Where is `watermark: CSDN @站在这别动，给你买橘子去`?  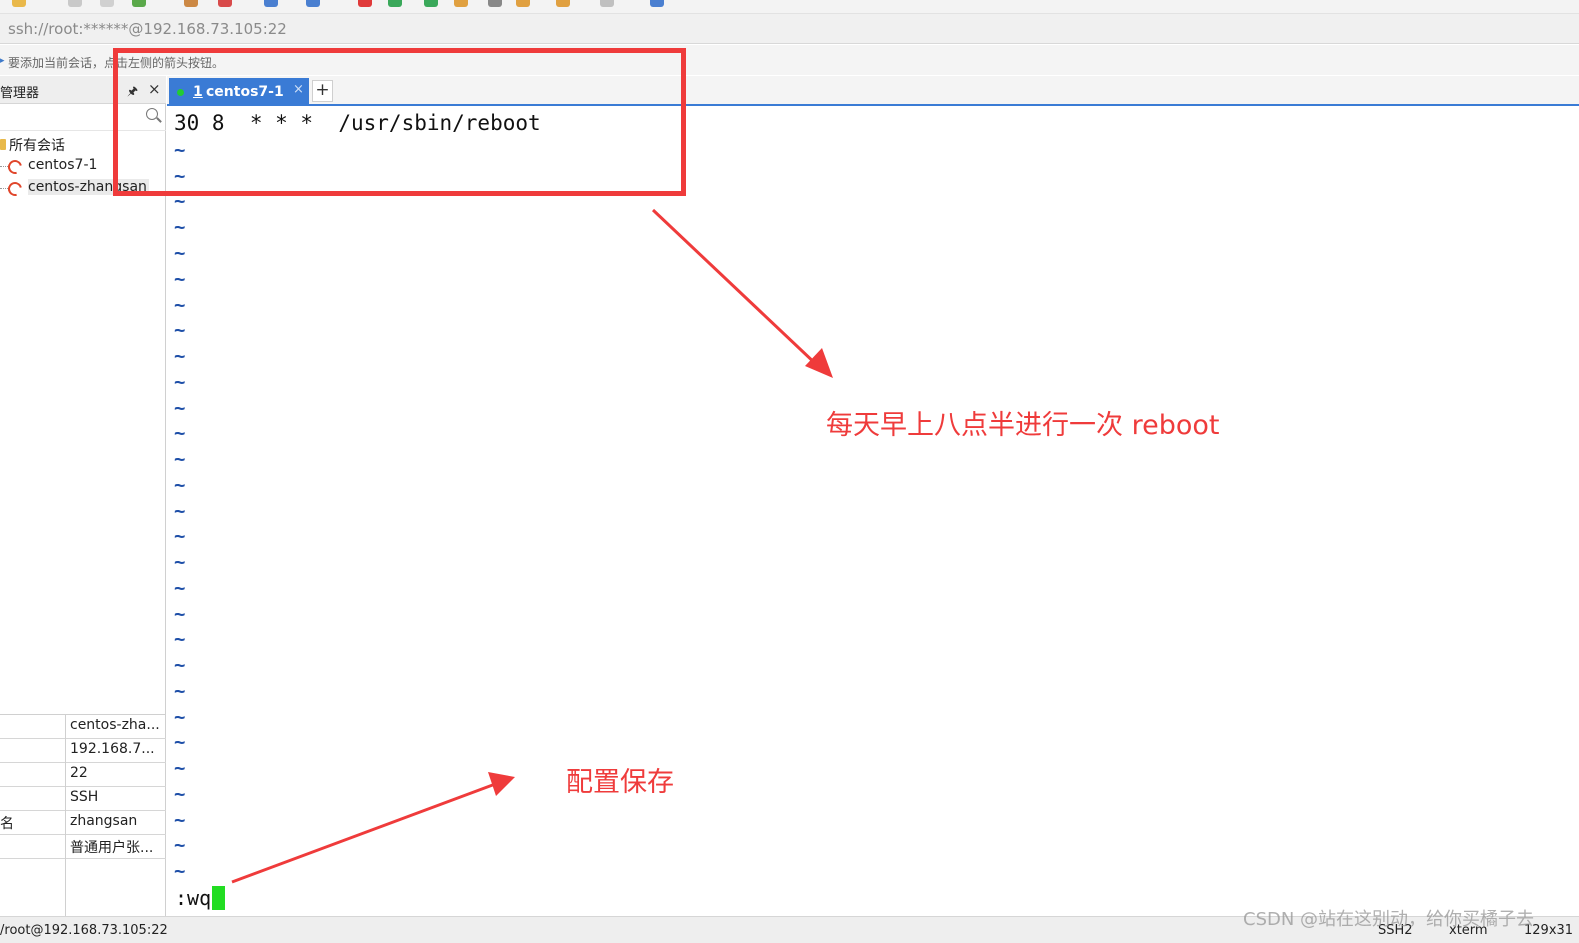 watermark: CSDN @站在这别动，给你买橘子去 is located at coordinates (1389, 919).